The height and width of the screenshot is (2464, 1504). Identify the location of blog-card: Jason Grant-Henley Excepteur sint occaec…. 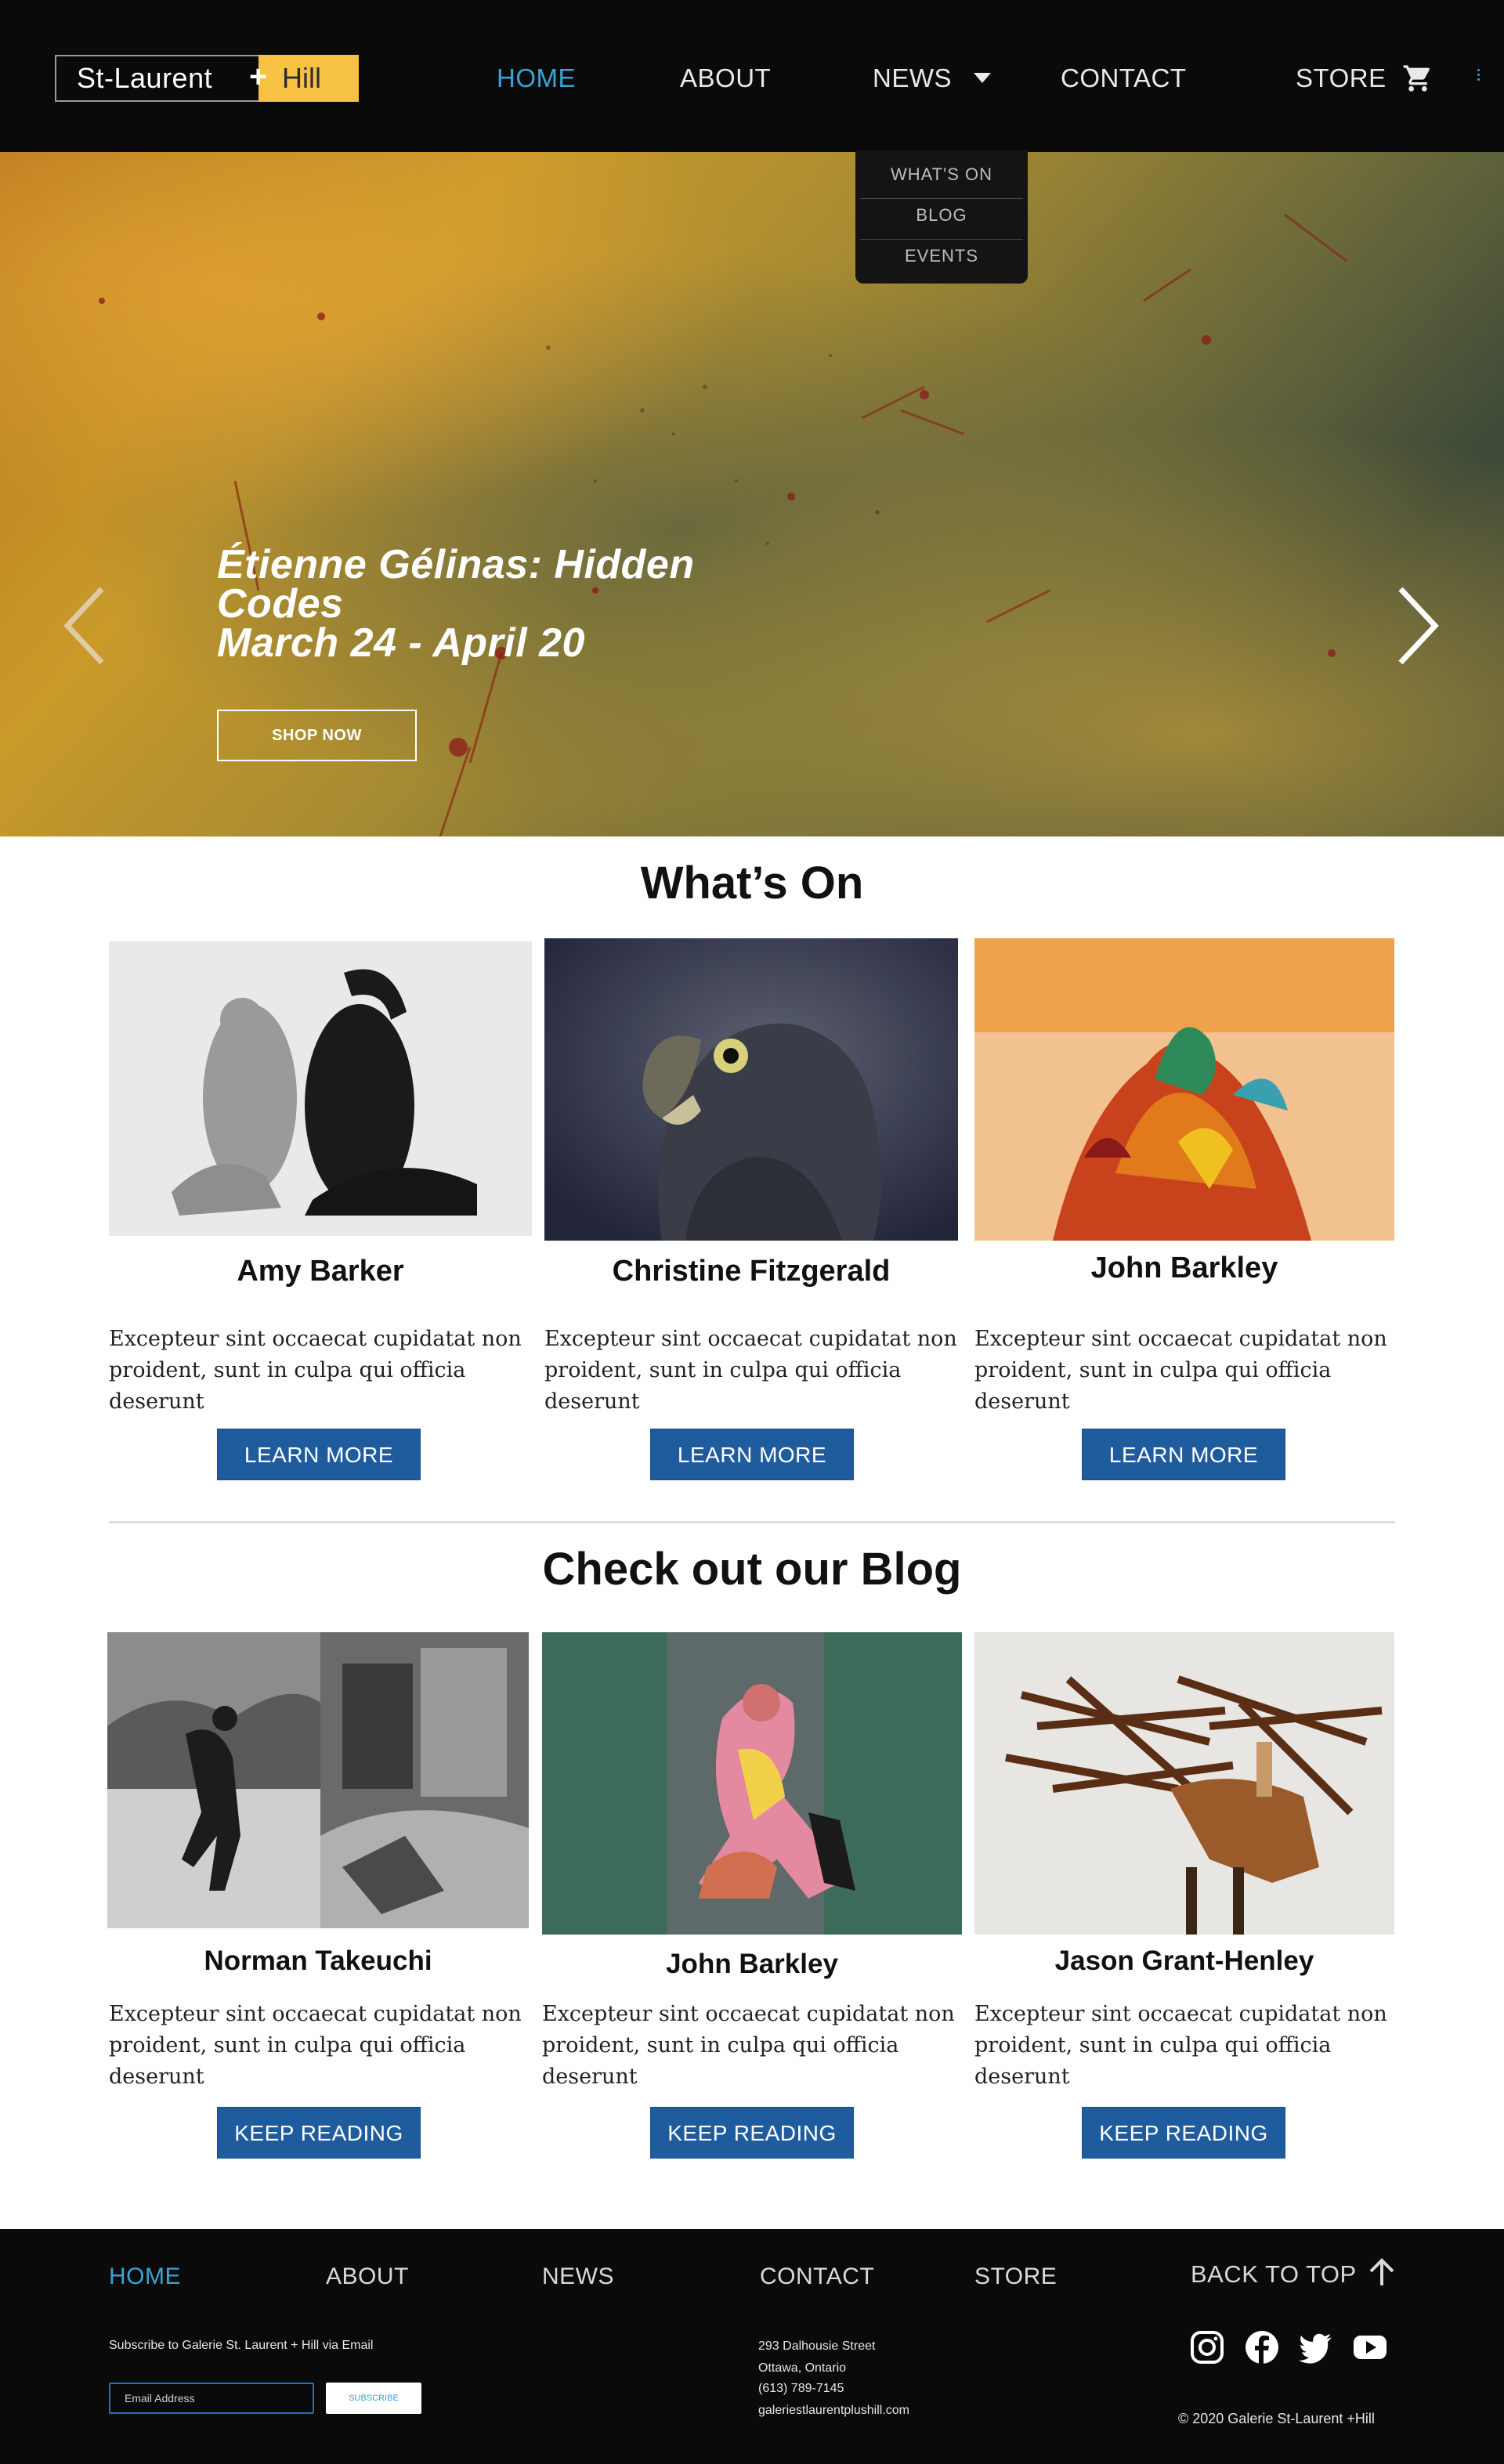
(1186, 1906).